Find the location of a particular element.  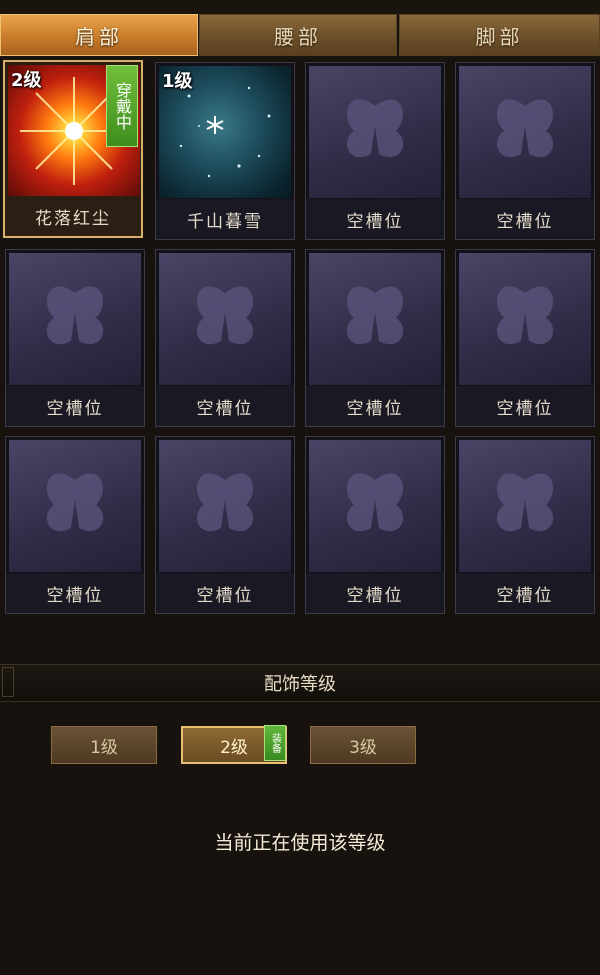

tab-bar: 肩部 腰部 脚部 is located at coordinates (300, 30).